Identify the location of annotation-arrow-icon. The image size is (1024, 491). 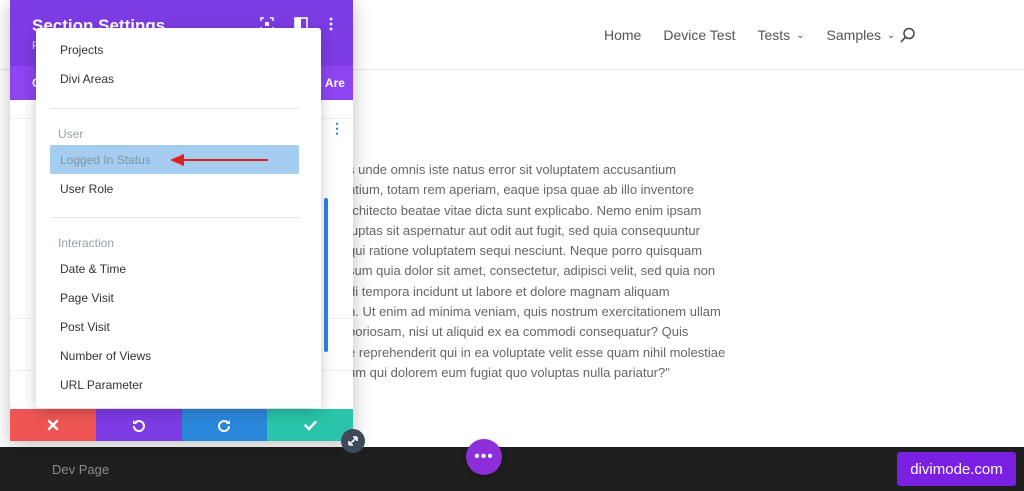
(219, 160).